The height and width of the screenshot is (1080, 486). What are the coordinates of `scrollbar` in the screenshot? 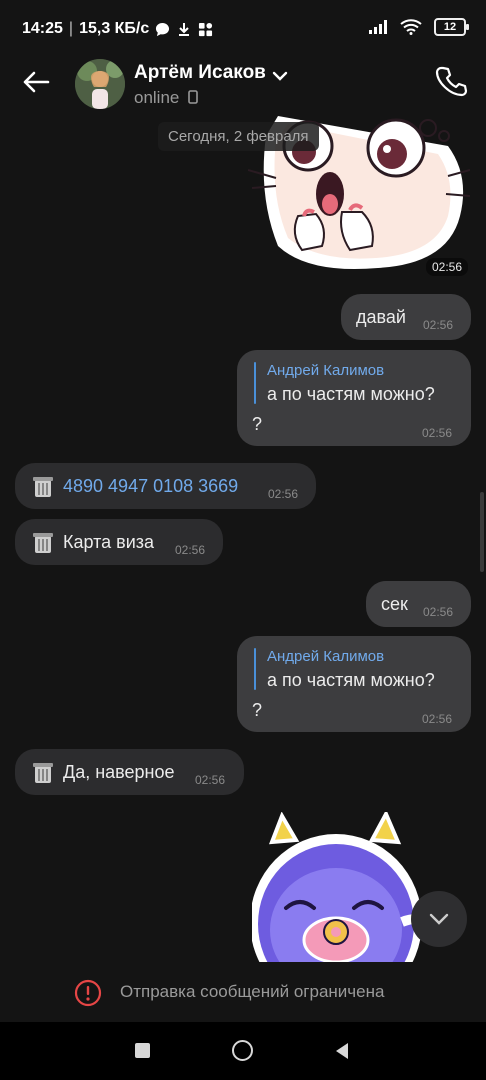 It's located at (482, 532).